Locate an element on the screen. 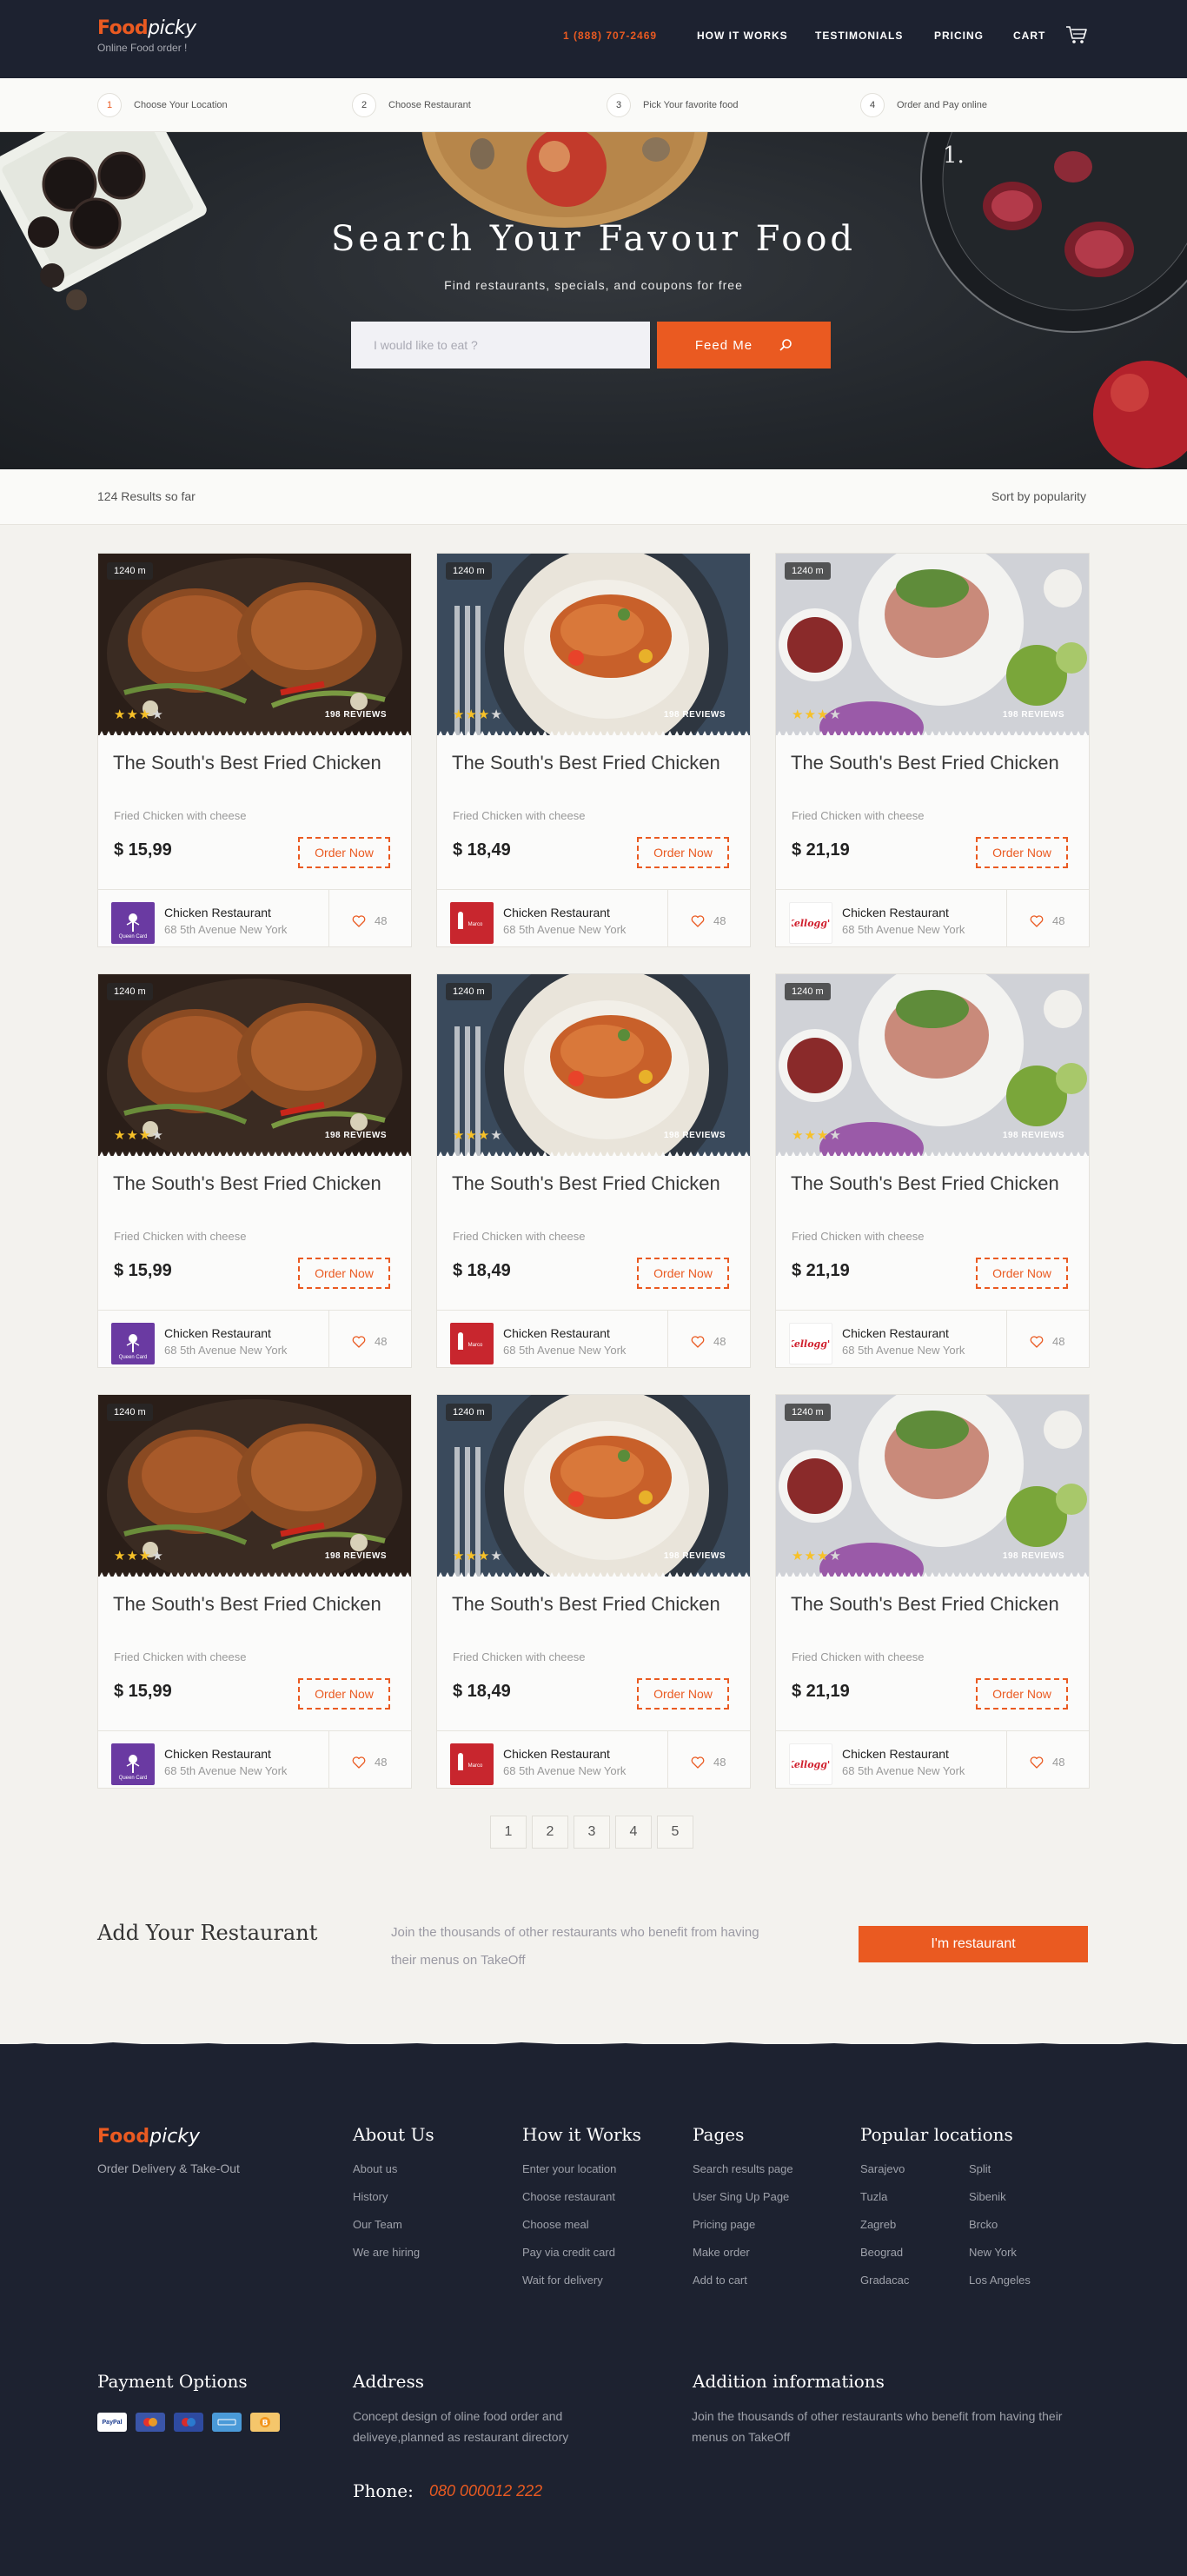 Image resolution: width=1187 pixels, height=2576 pixels. footer-link-pricing: Pricing page is located at coordinates (724, 2224).